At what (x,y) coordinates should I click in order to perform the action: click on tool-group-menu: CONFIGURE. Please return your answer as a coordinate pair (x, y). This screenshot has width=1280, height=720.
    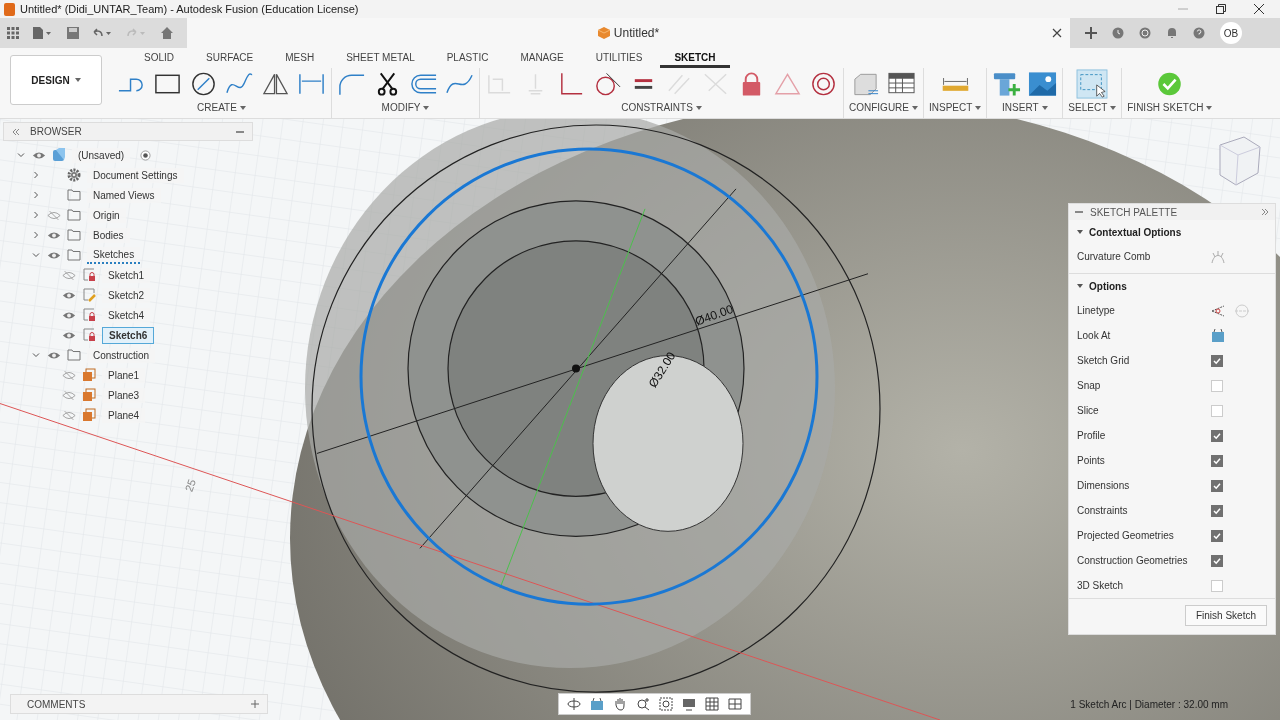
    Looking at the image, I should click on (883, 106).